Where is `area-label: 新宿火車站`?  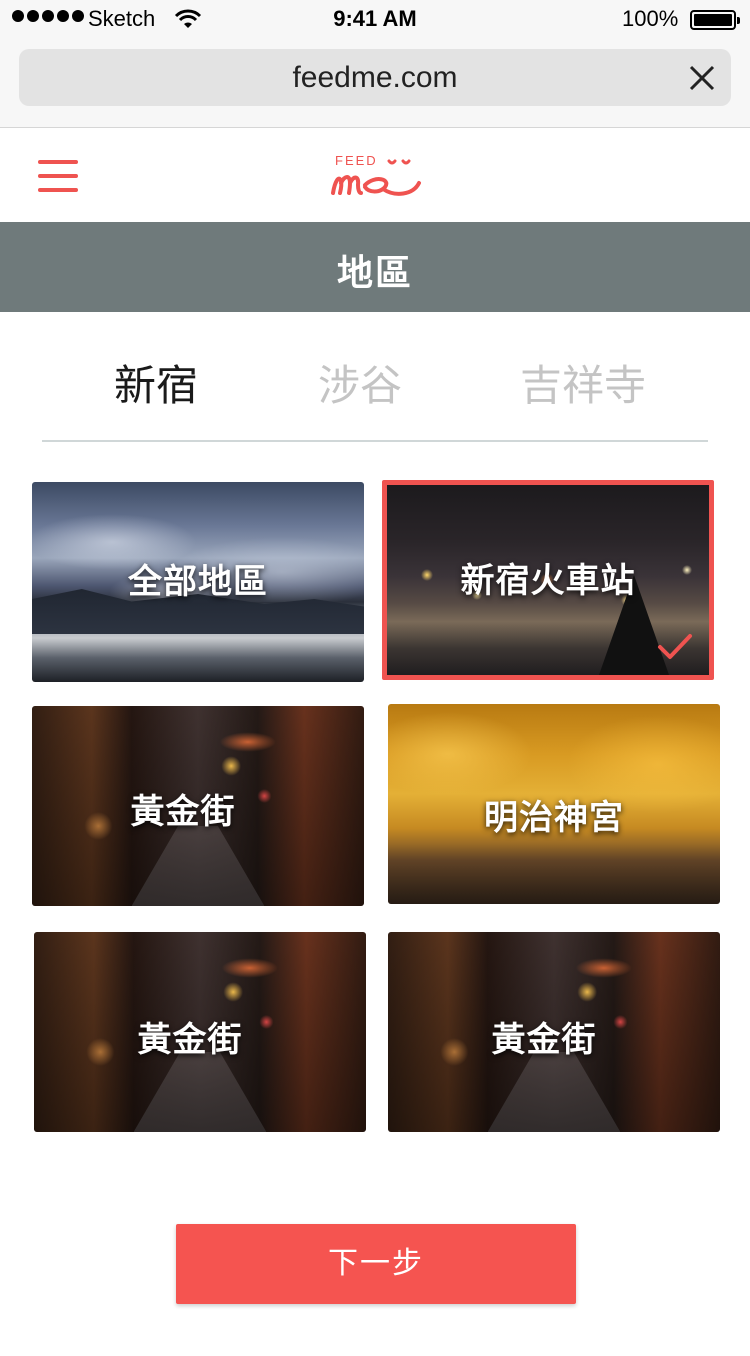 area-label: 新宿火車站 is located at coordinates (548, 581).